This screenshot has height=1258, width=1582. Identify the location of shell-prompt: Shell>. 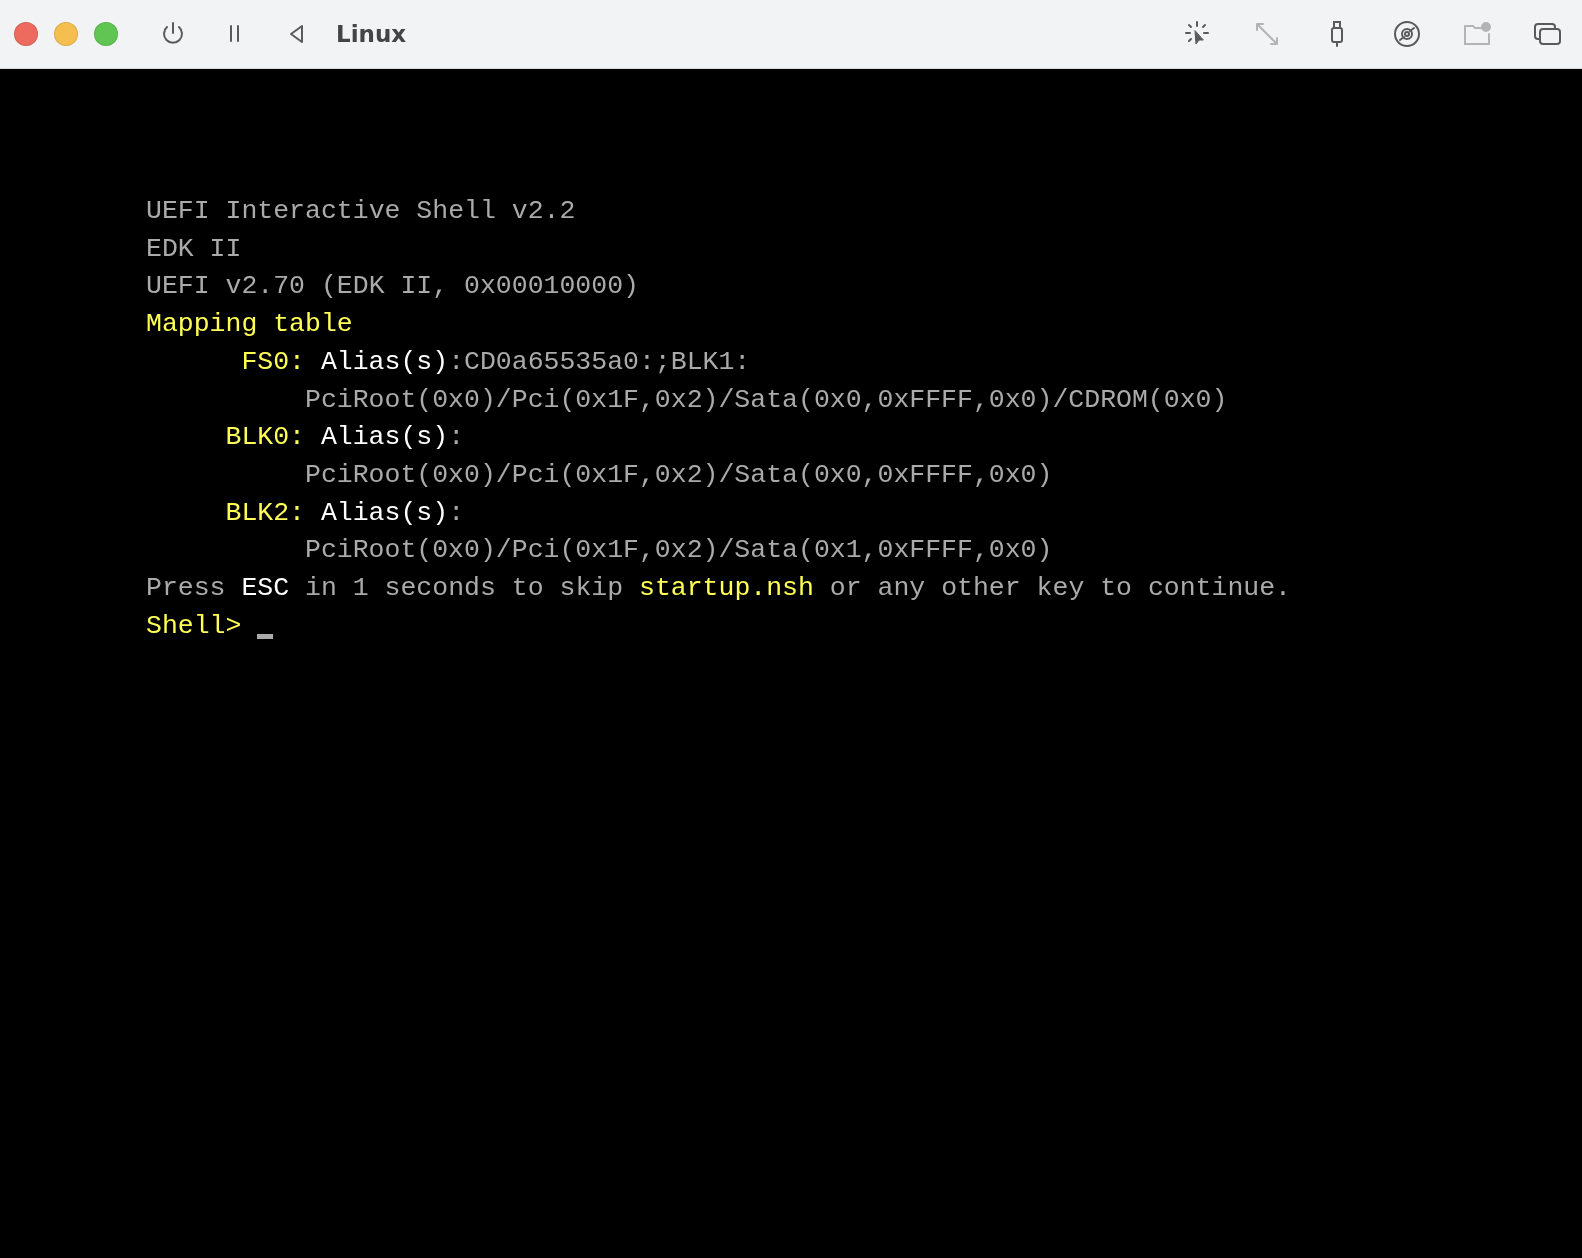
(194, 626).